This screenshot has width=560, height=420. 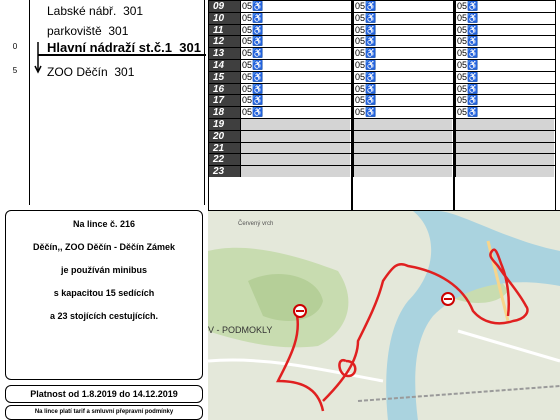 I want to click on timetable-row: 10 05♿, so click(x=280, y=17).